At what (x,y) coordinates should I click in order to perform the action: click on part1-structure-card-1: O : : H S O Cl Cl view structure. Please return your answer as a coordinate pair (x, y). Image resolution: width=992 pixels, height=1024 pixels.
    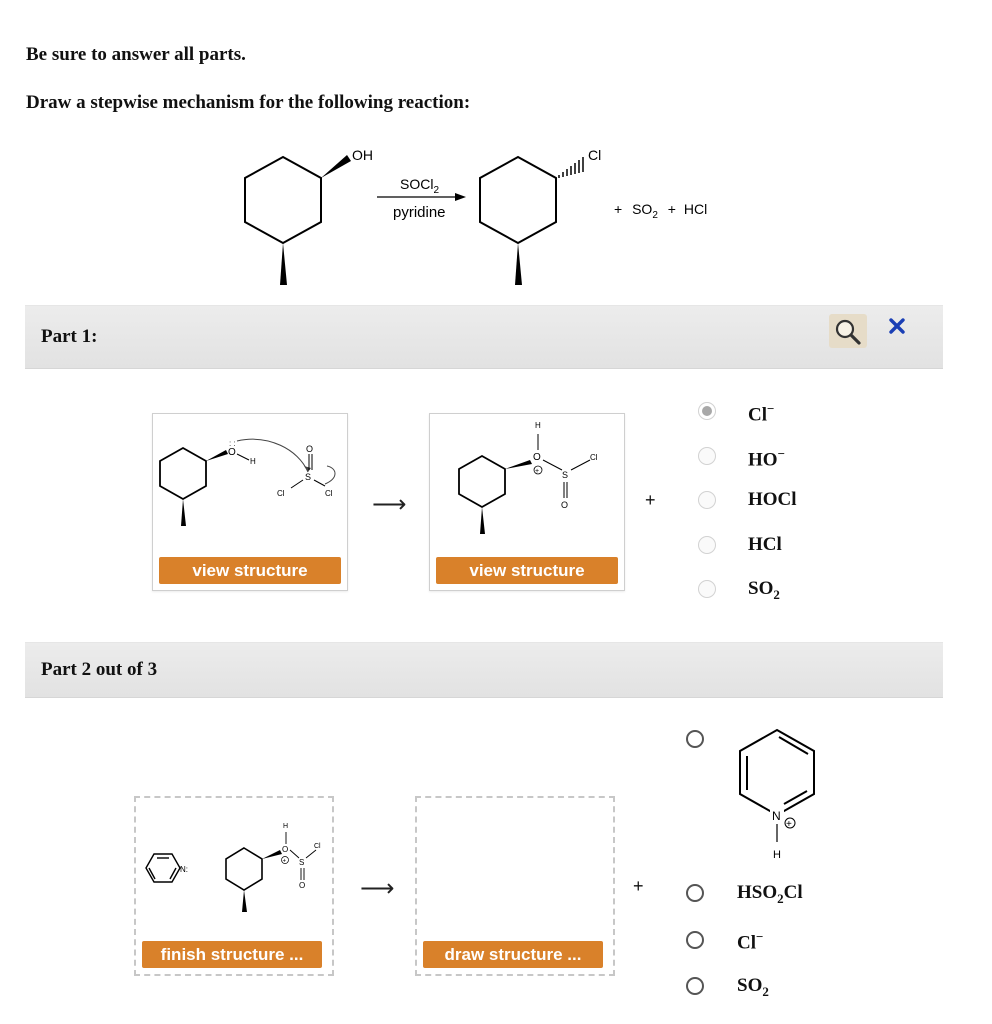
    Looking at the image, I should click on (250, 502).